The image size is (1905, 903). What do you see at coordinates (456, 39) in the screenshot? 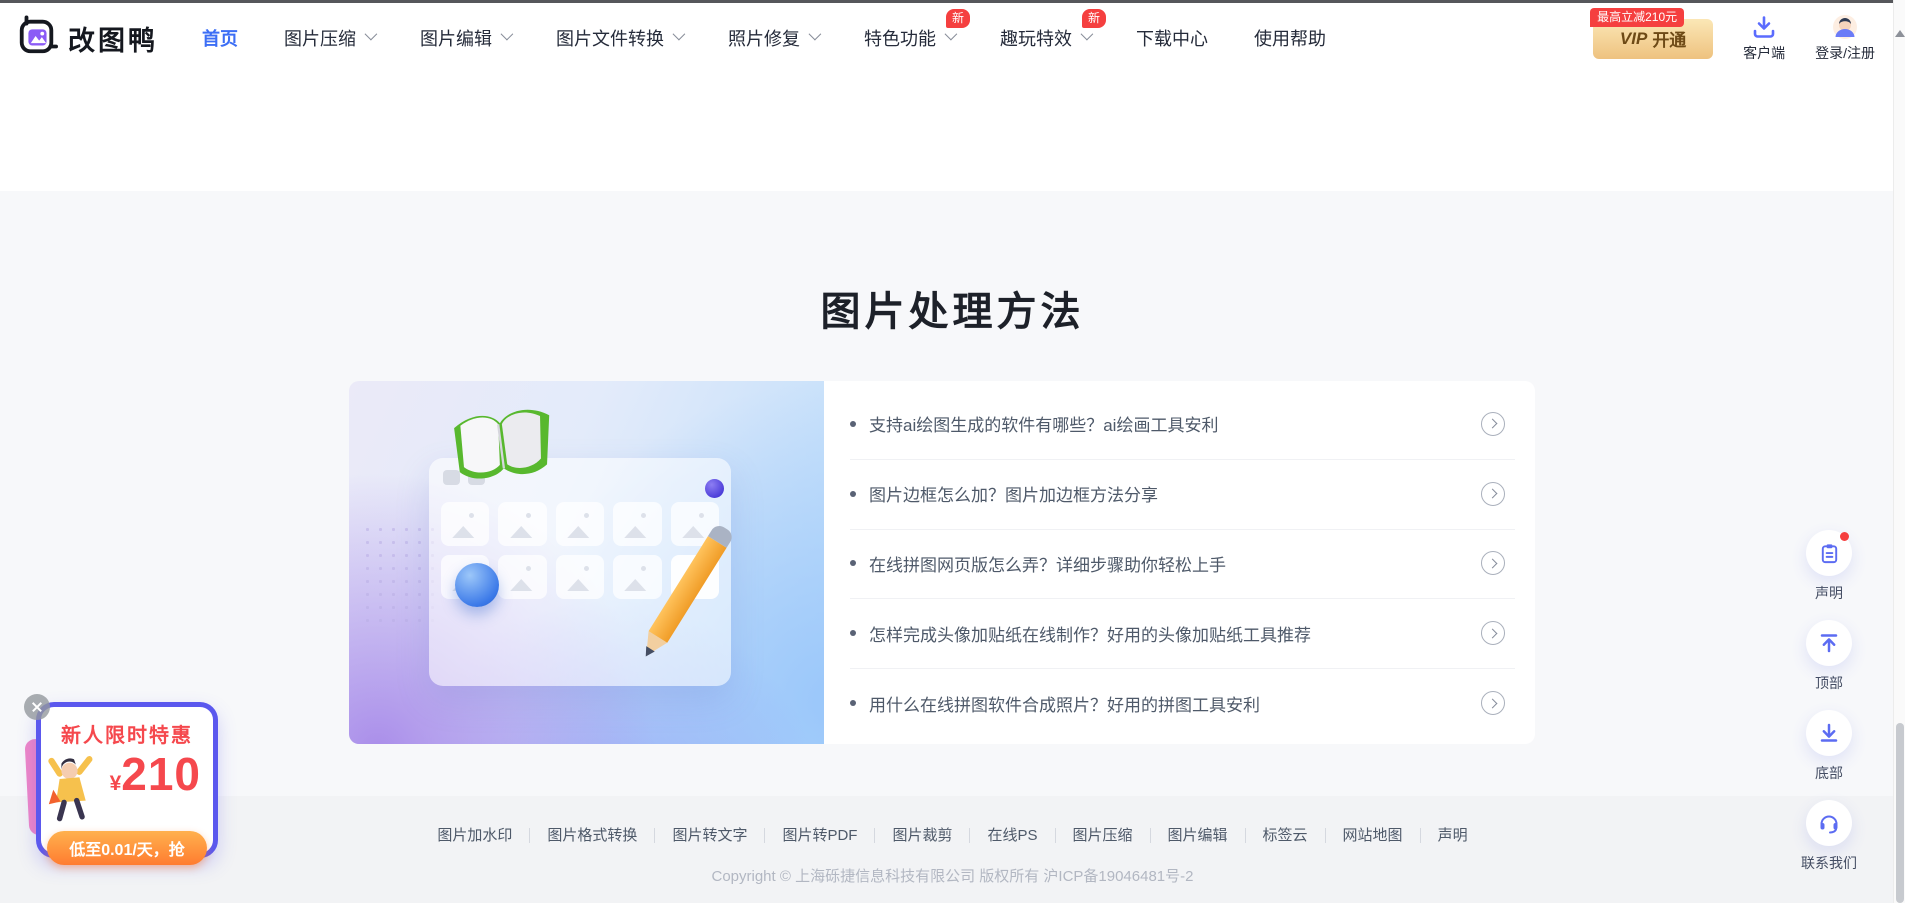
I see `nav-item-label: 图片编辑` at bounding box center [456, 39].